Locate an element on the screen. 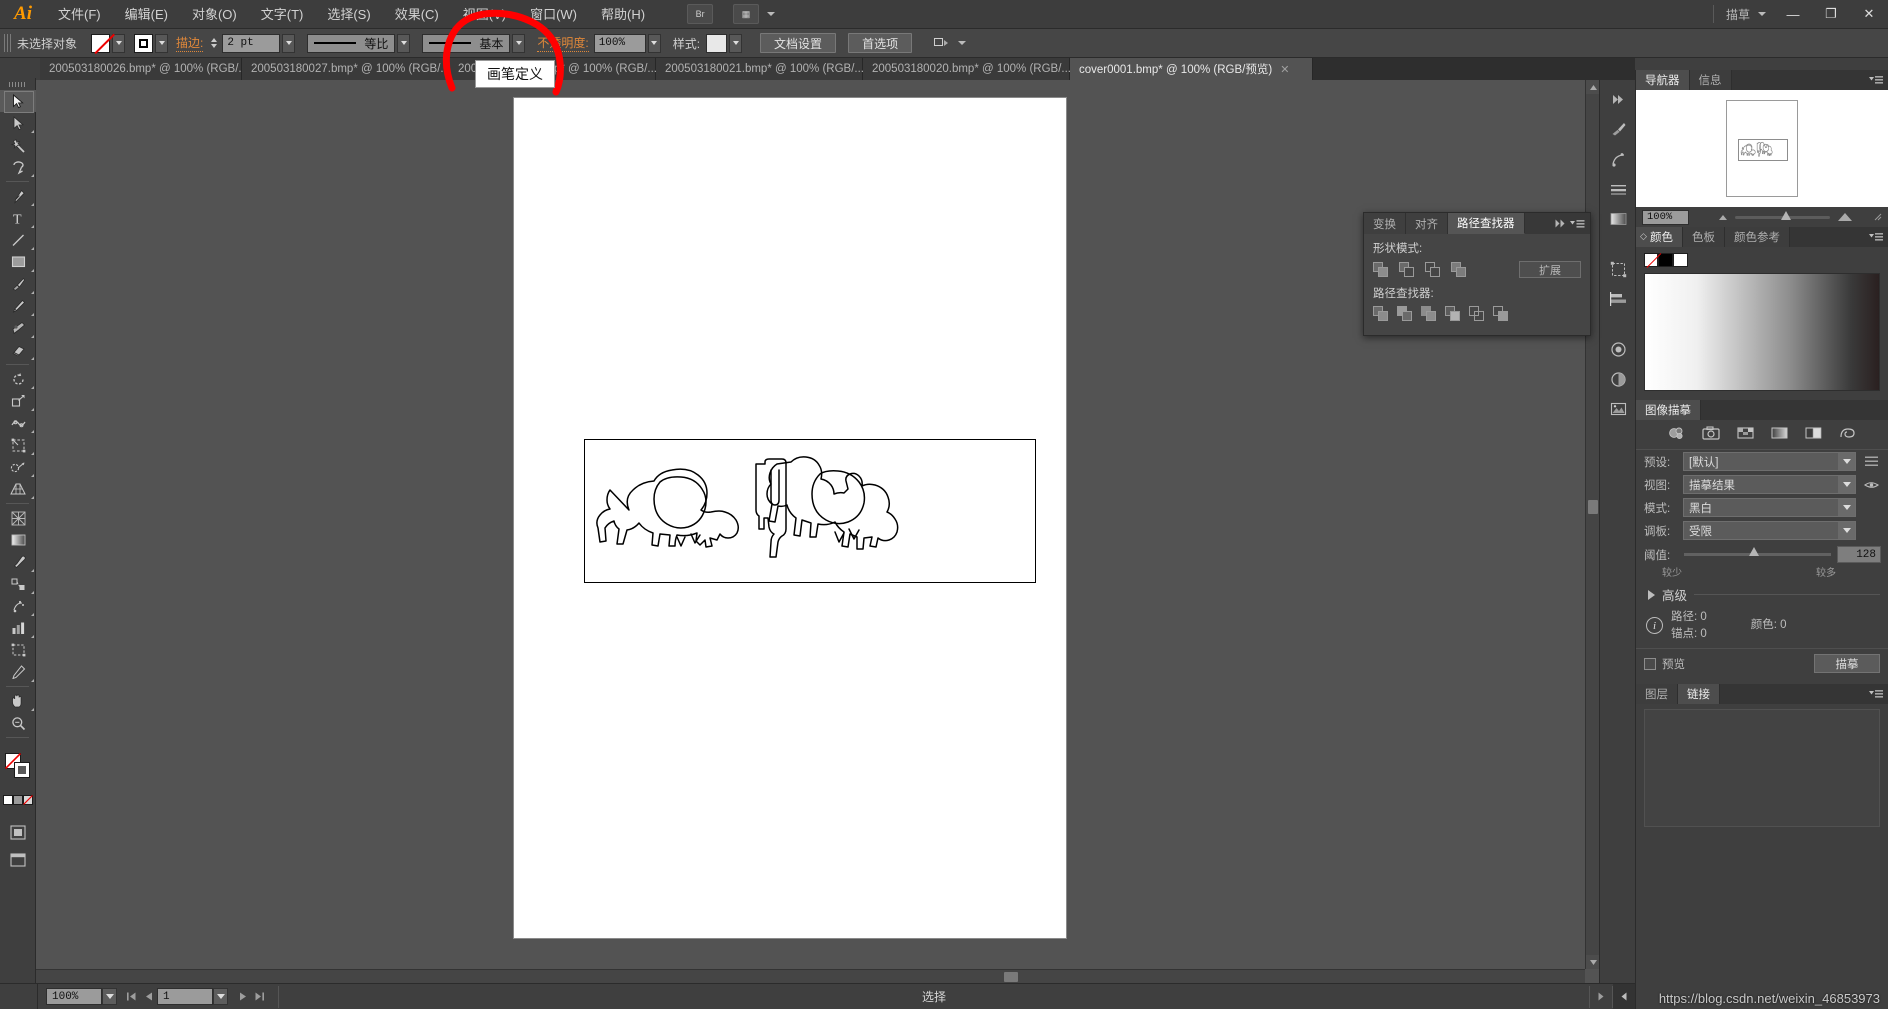 Image resolution: width=1888 pixels, height=1009 pixels. minimize-button: — is located at coordinates (1793, 14).